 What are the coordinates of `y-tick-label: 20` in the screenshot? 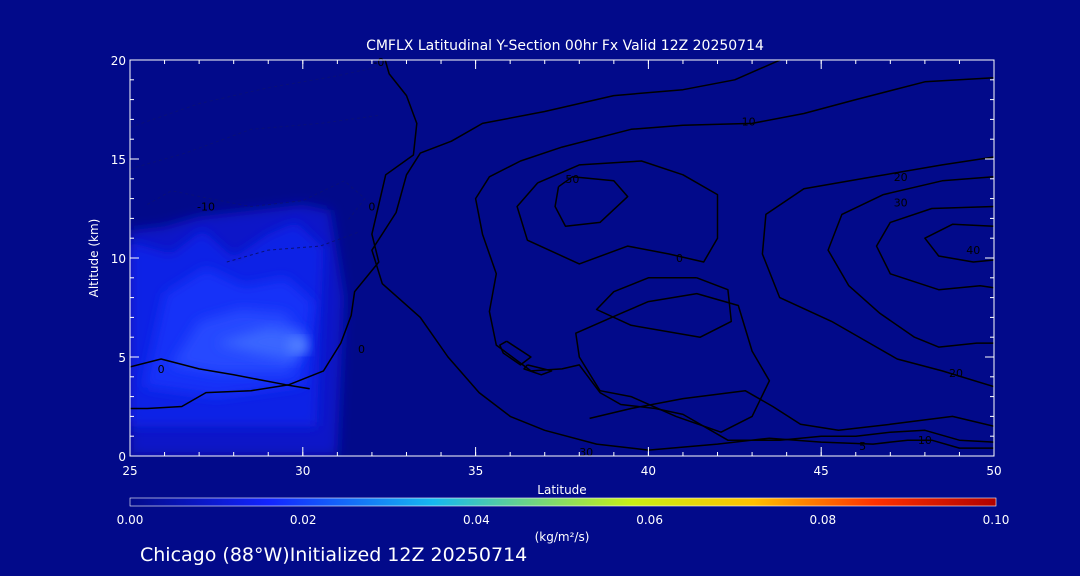 It's located at (118, 61).